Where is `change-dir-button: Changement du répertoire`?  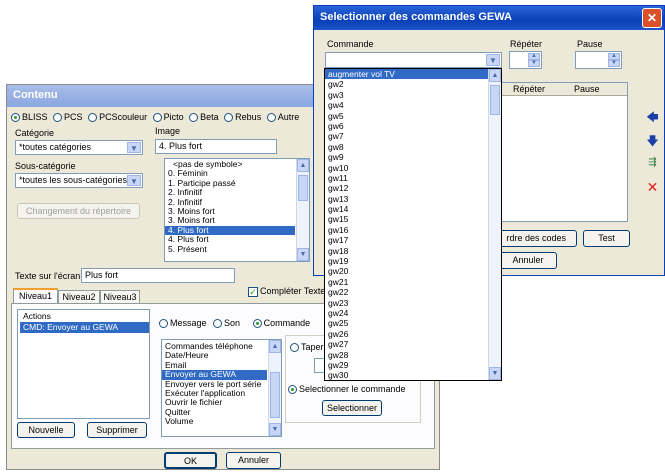
change-dir-button: Changement du répertoire is located at coordinates (78, 211).